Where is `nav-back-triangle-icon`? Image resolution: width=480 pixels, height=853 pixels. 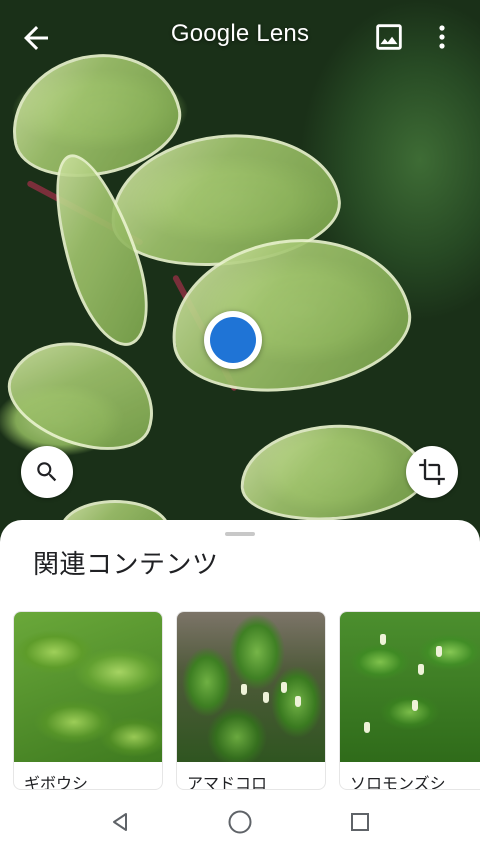
nav-back-triangle-icon is located at coordinates (120, 822).